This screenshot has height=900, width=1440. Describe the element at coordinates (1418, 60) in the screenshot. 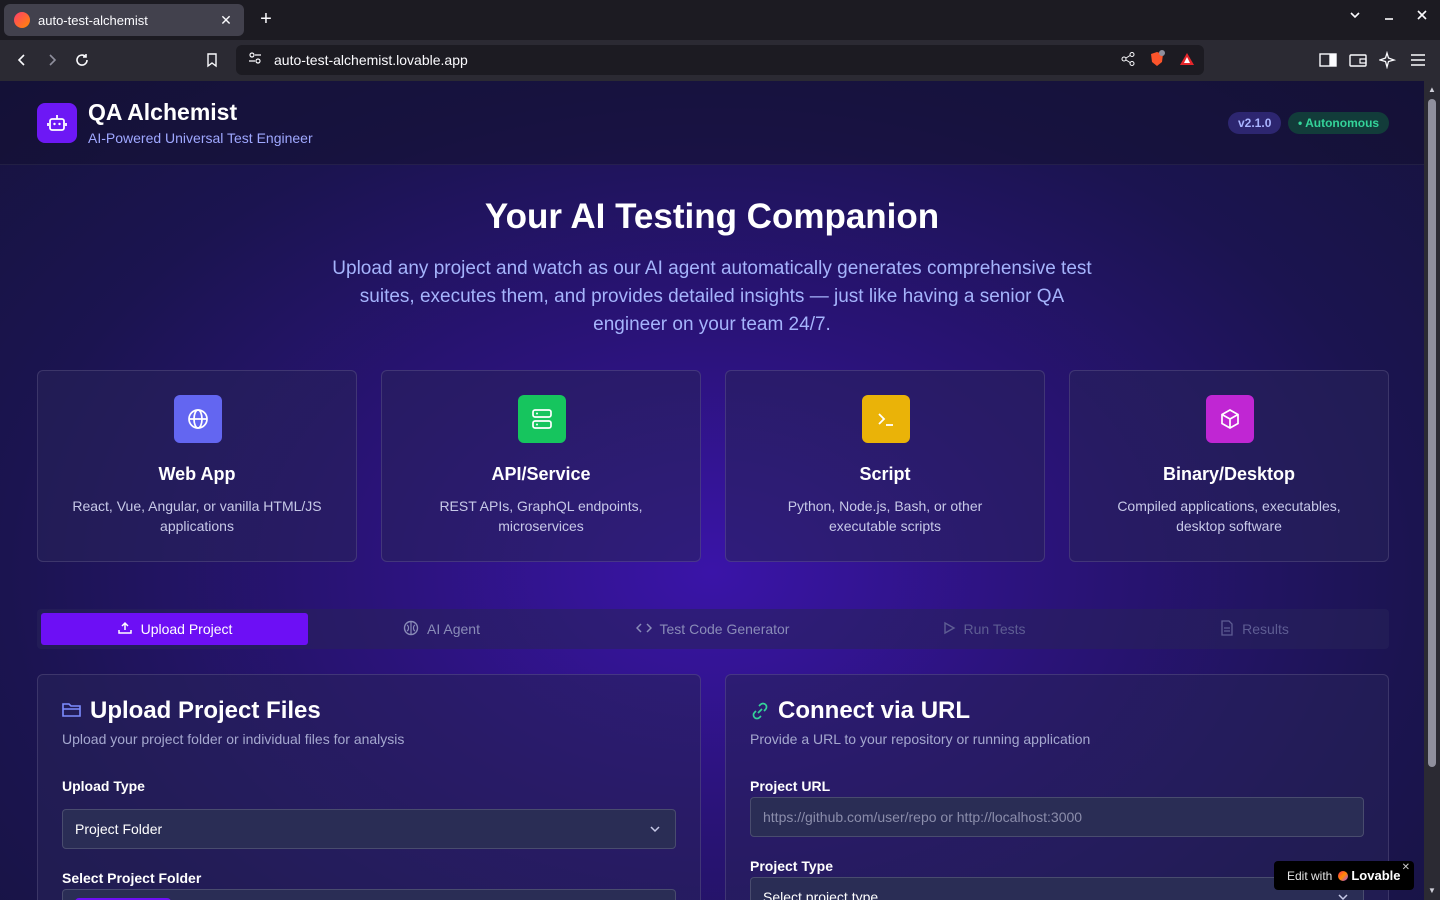

I see `menu-icon` at that location.